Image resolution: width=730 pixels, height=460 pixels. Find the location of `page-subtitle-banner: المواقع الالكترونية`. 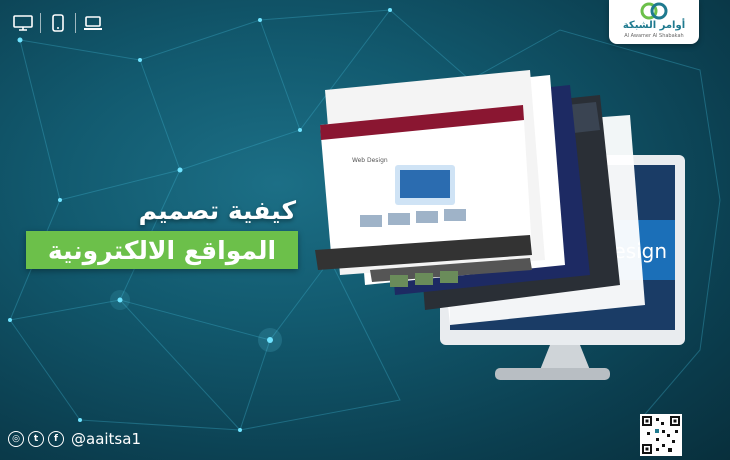

page-subtitle-banner: المواقع الالكترونية is located at coordinates (162, 250).